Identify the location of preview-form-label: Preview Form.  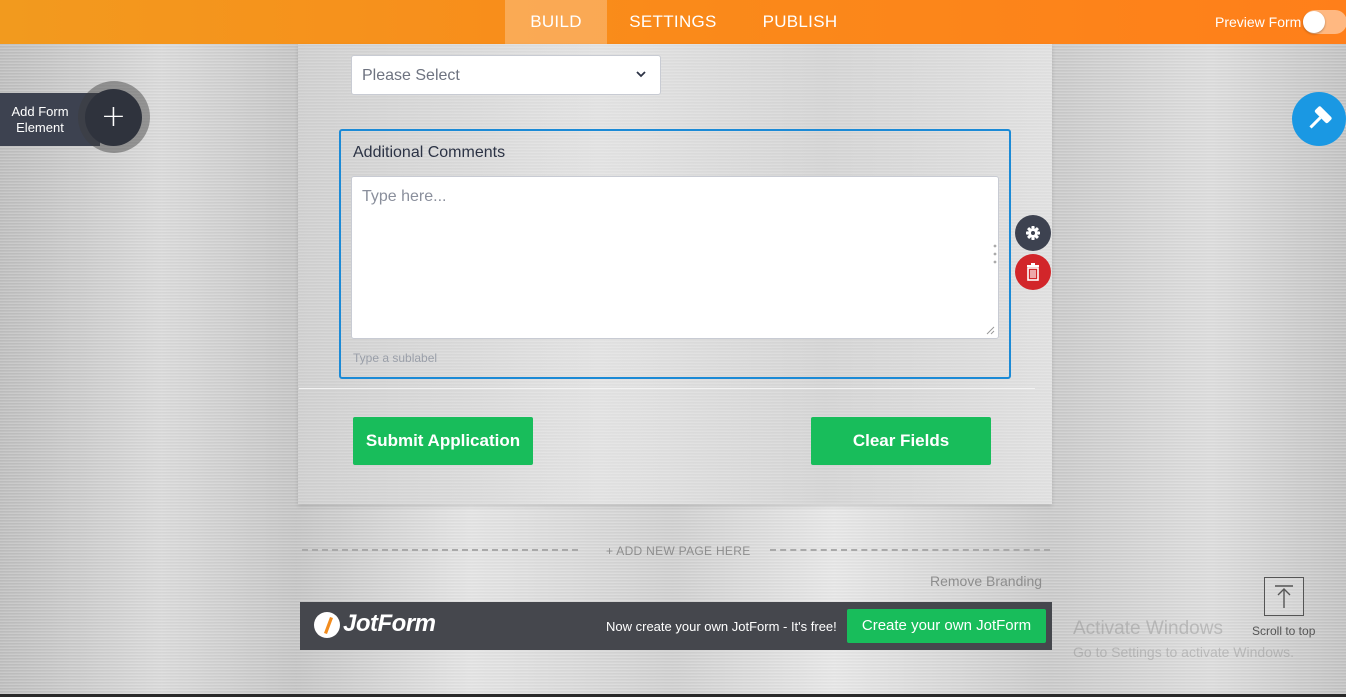
(1258, 22).